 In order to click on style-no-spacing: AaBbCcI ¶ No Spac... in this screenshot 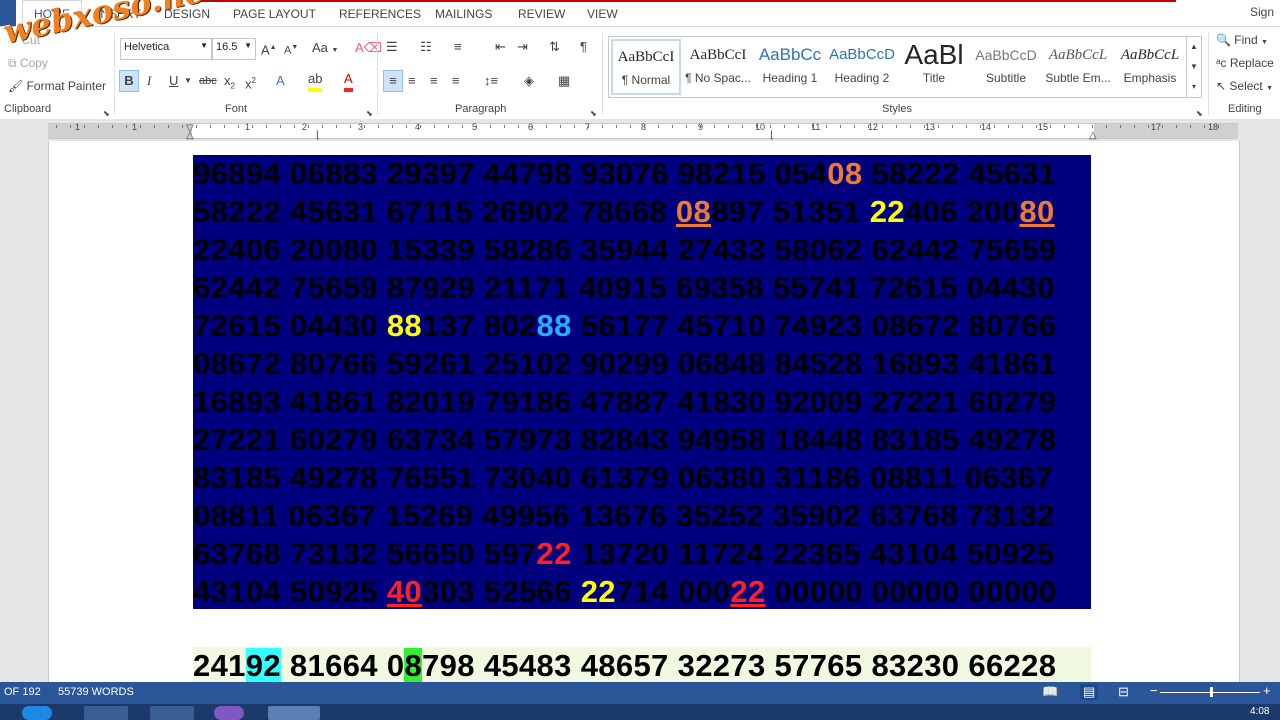, I will do `click(718, 67)`.